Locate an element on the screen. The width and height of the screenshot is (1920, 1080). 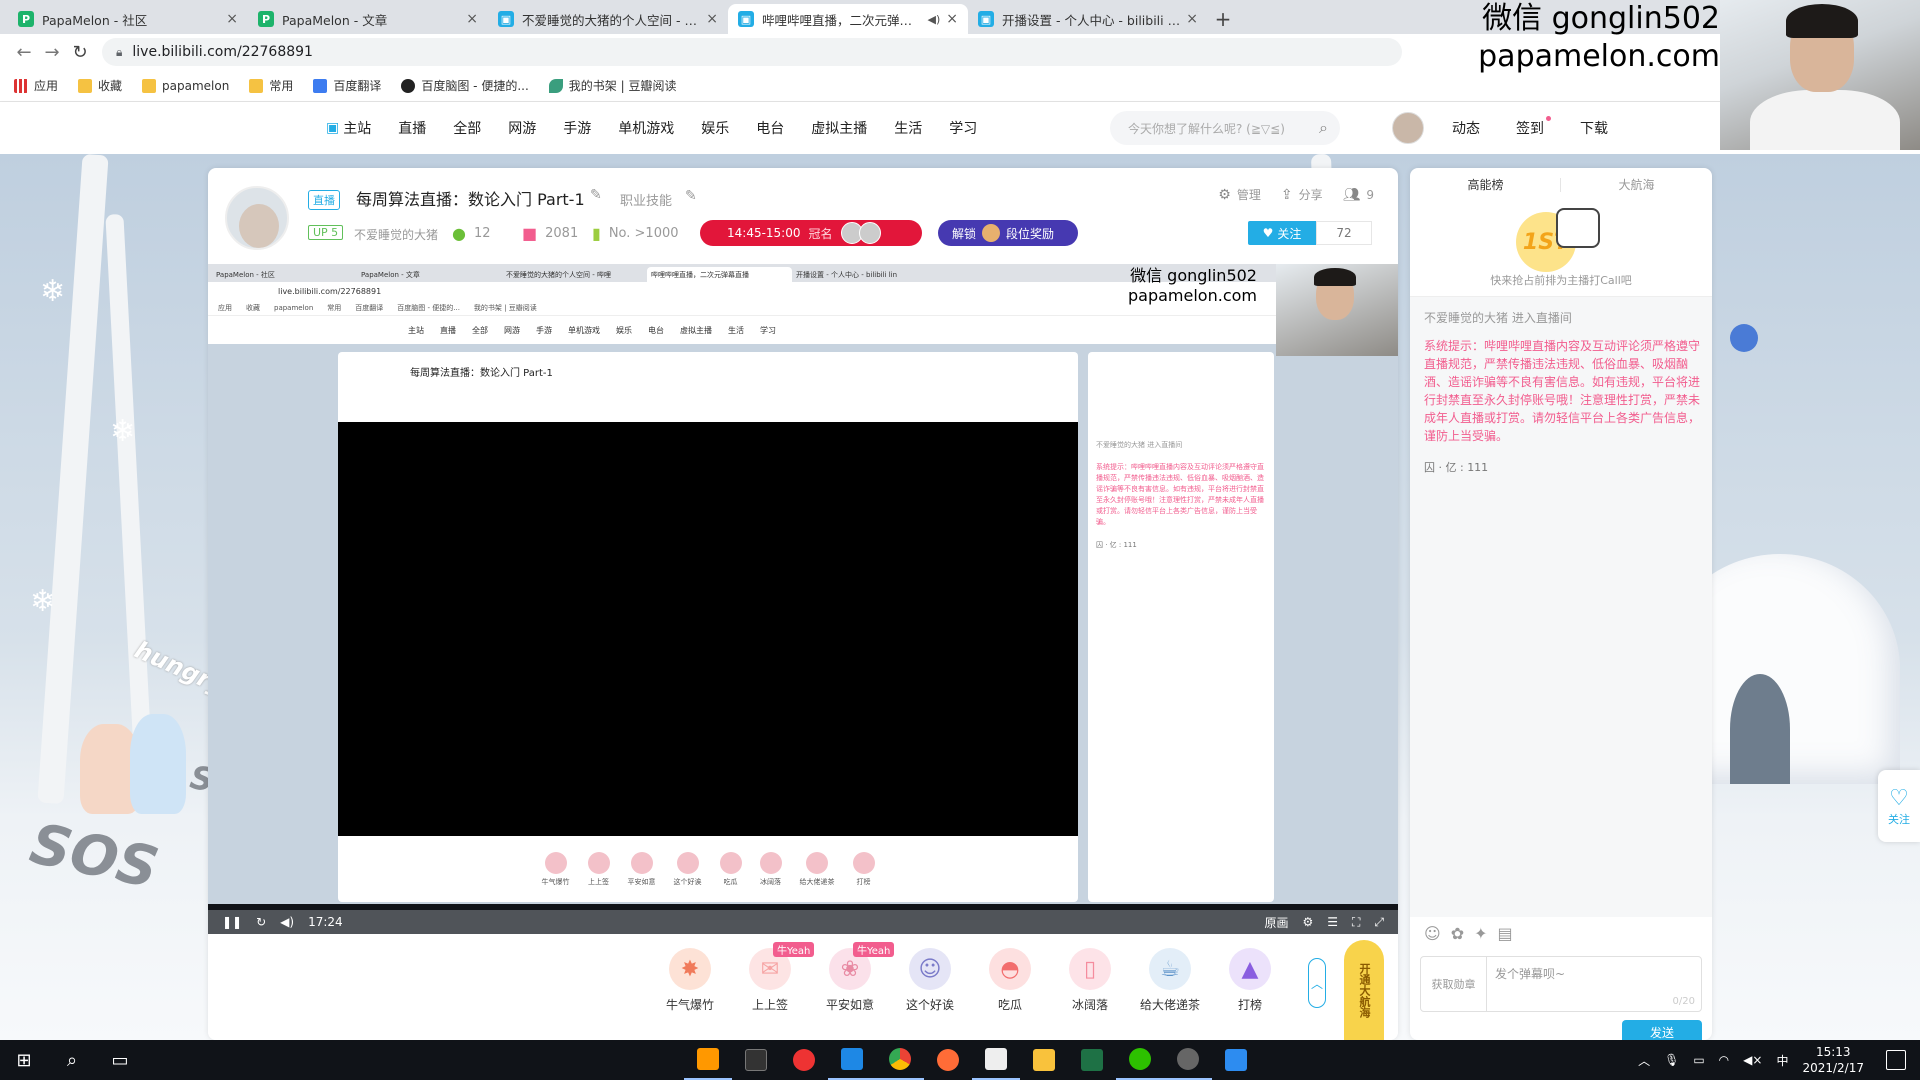
dynamic-link: 动态 is located at coordinates (1466, 128).